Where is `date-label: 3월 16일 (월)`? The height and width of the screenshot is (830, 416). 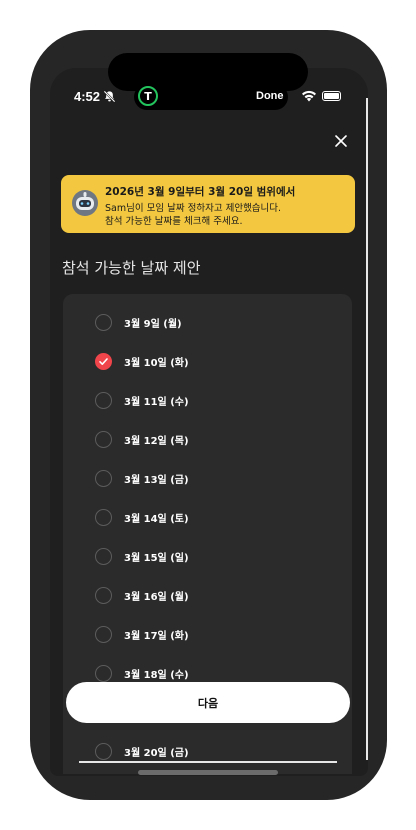
date-label: 3월 16일 (월) is located at coordinates (156, 597).